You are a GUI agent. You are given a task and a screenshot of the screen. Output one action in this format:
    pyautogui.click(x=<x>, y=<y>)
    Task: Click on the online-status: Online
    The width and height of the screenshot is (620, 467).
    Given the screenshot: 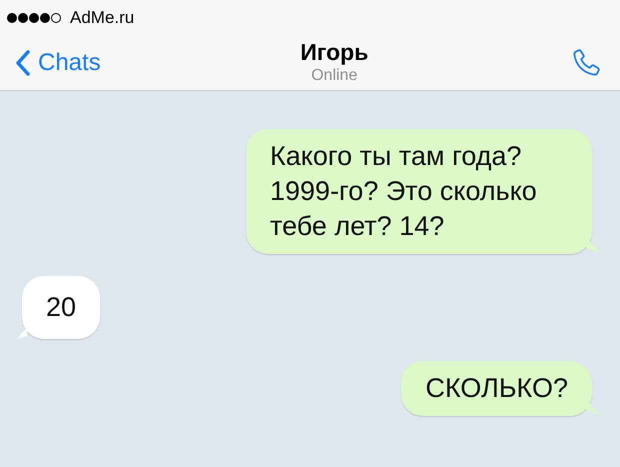 What is the action you would take?
    pyautogui.click(x=334, y=76)
    